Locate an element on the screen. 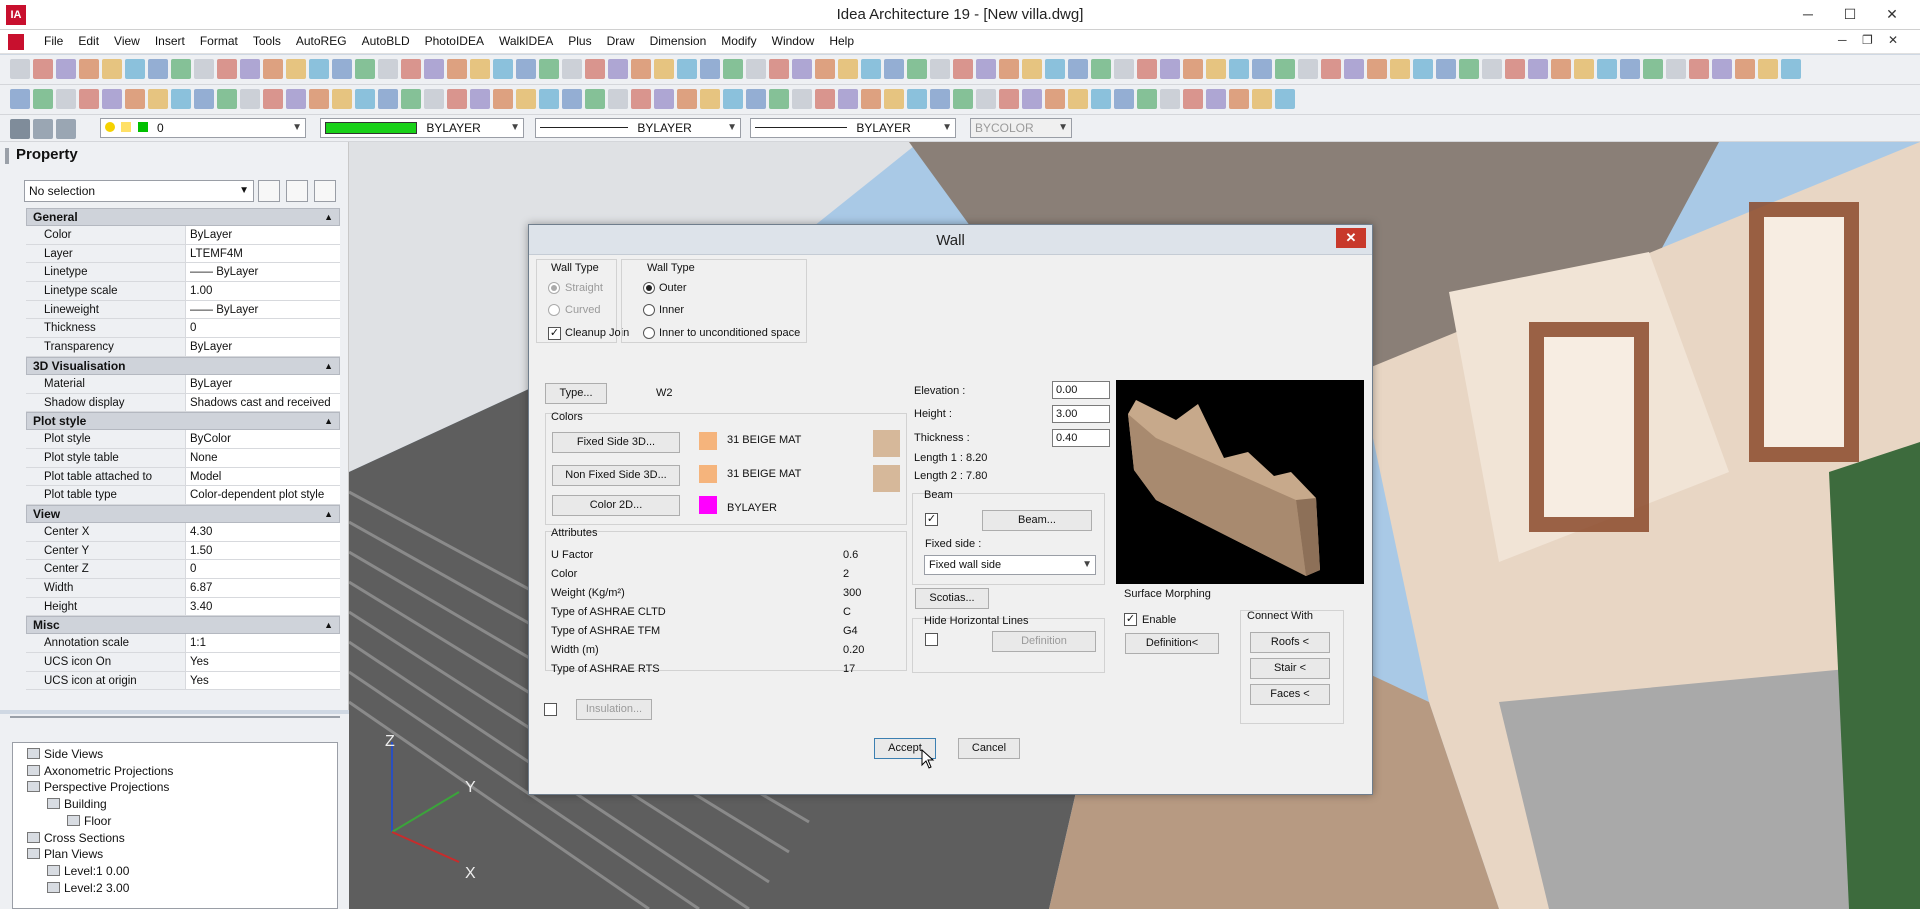  selection-select: No selection ▼ is located at coordinates (139, 191).